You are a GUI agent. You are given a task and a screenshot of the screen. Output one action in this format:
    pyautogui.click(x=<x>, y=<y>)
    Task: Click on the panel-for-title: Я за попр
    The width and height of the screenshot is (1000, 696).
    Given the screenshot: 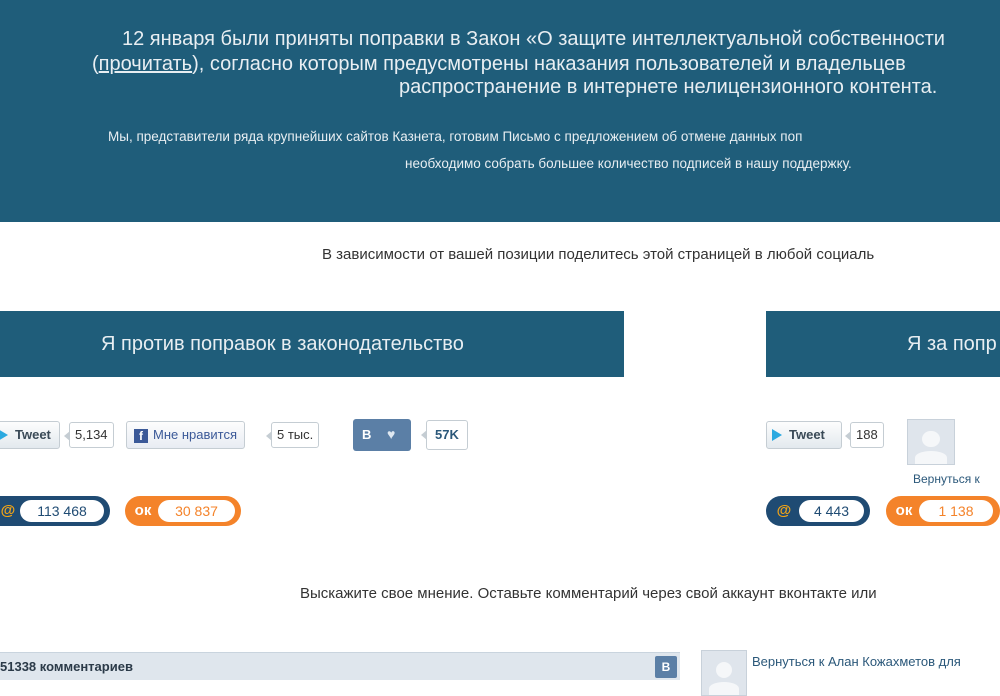 What is the action you would take?
    pyautogui.click(x=952, y=344)
    